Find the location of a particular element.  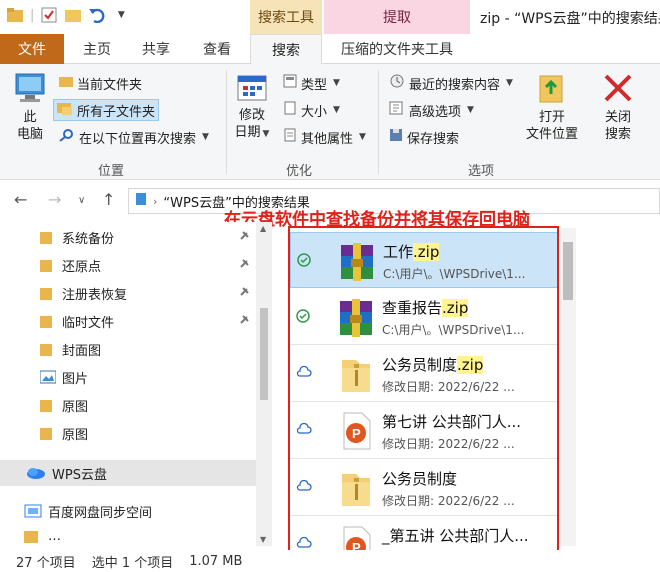

context-extract: 提取 is located at coordinates (397, 17).